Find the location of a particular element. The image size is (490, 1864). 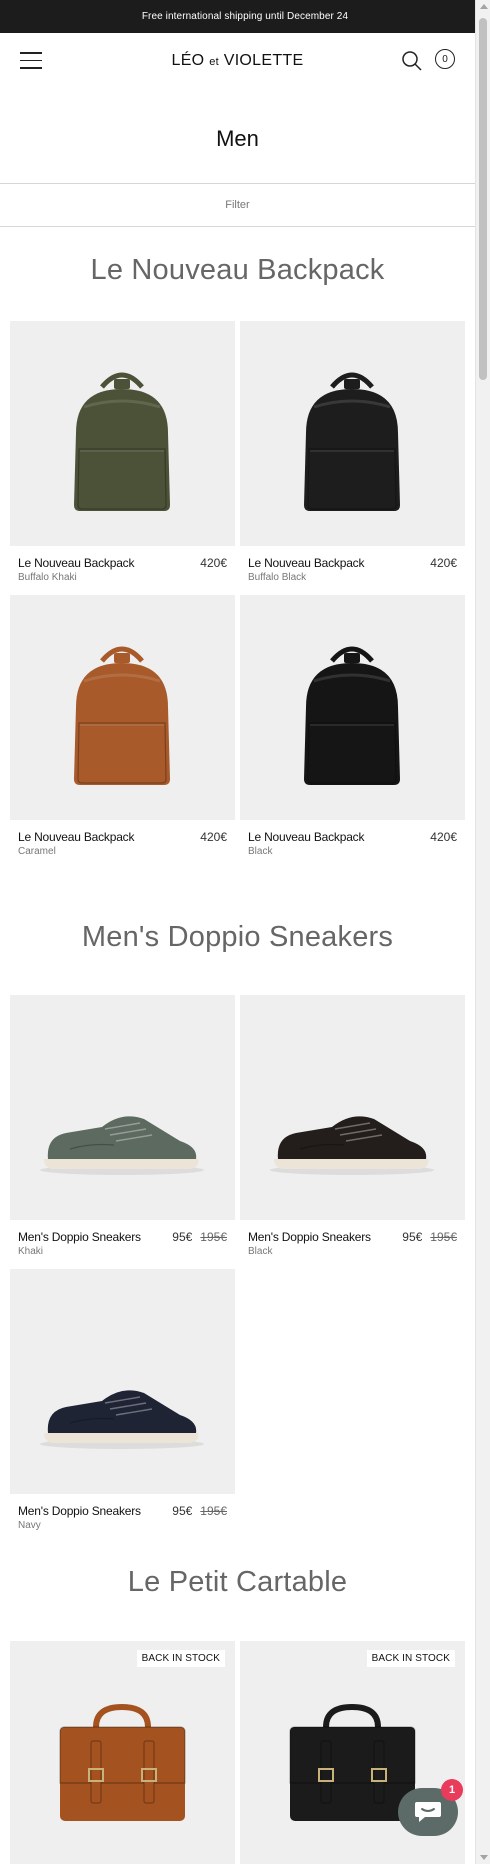

logo-text-left: LÉO is located at coordinates (188, 60).